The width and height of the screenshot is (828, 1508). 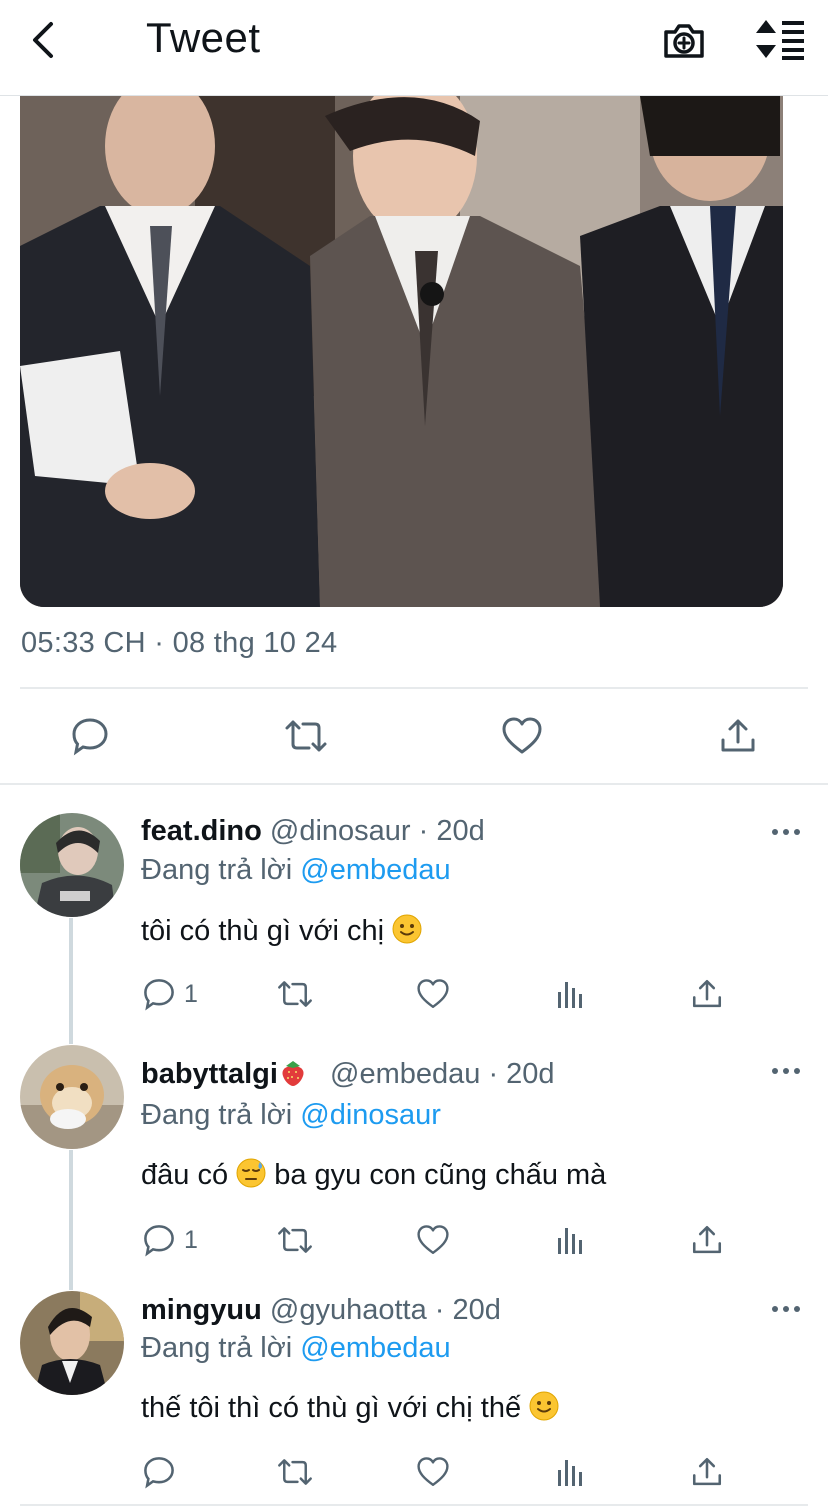 I want to click on reply-text-content: thế tôi thì có thù gì với chị thế, so click(x=331, y=1408).